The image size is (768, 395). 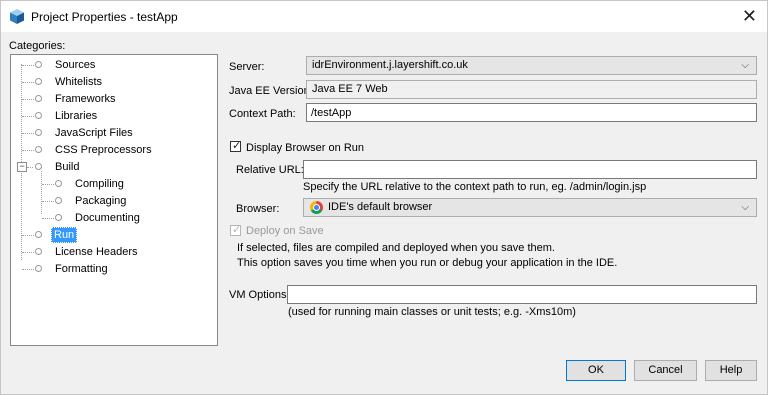 What do you see at coordinates (22, 167) in the screenshot?
I see `collapse-icon: −` at bounding box center [22, 167].